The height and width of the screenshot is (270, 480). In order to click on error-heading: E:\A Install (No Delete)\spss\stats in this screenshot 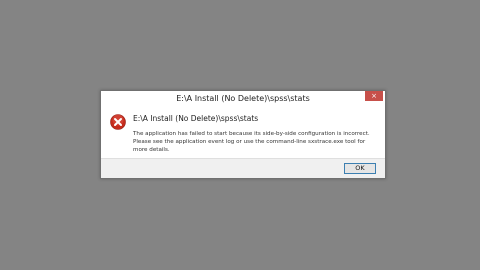, I will do `click(196, 118)`.